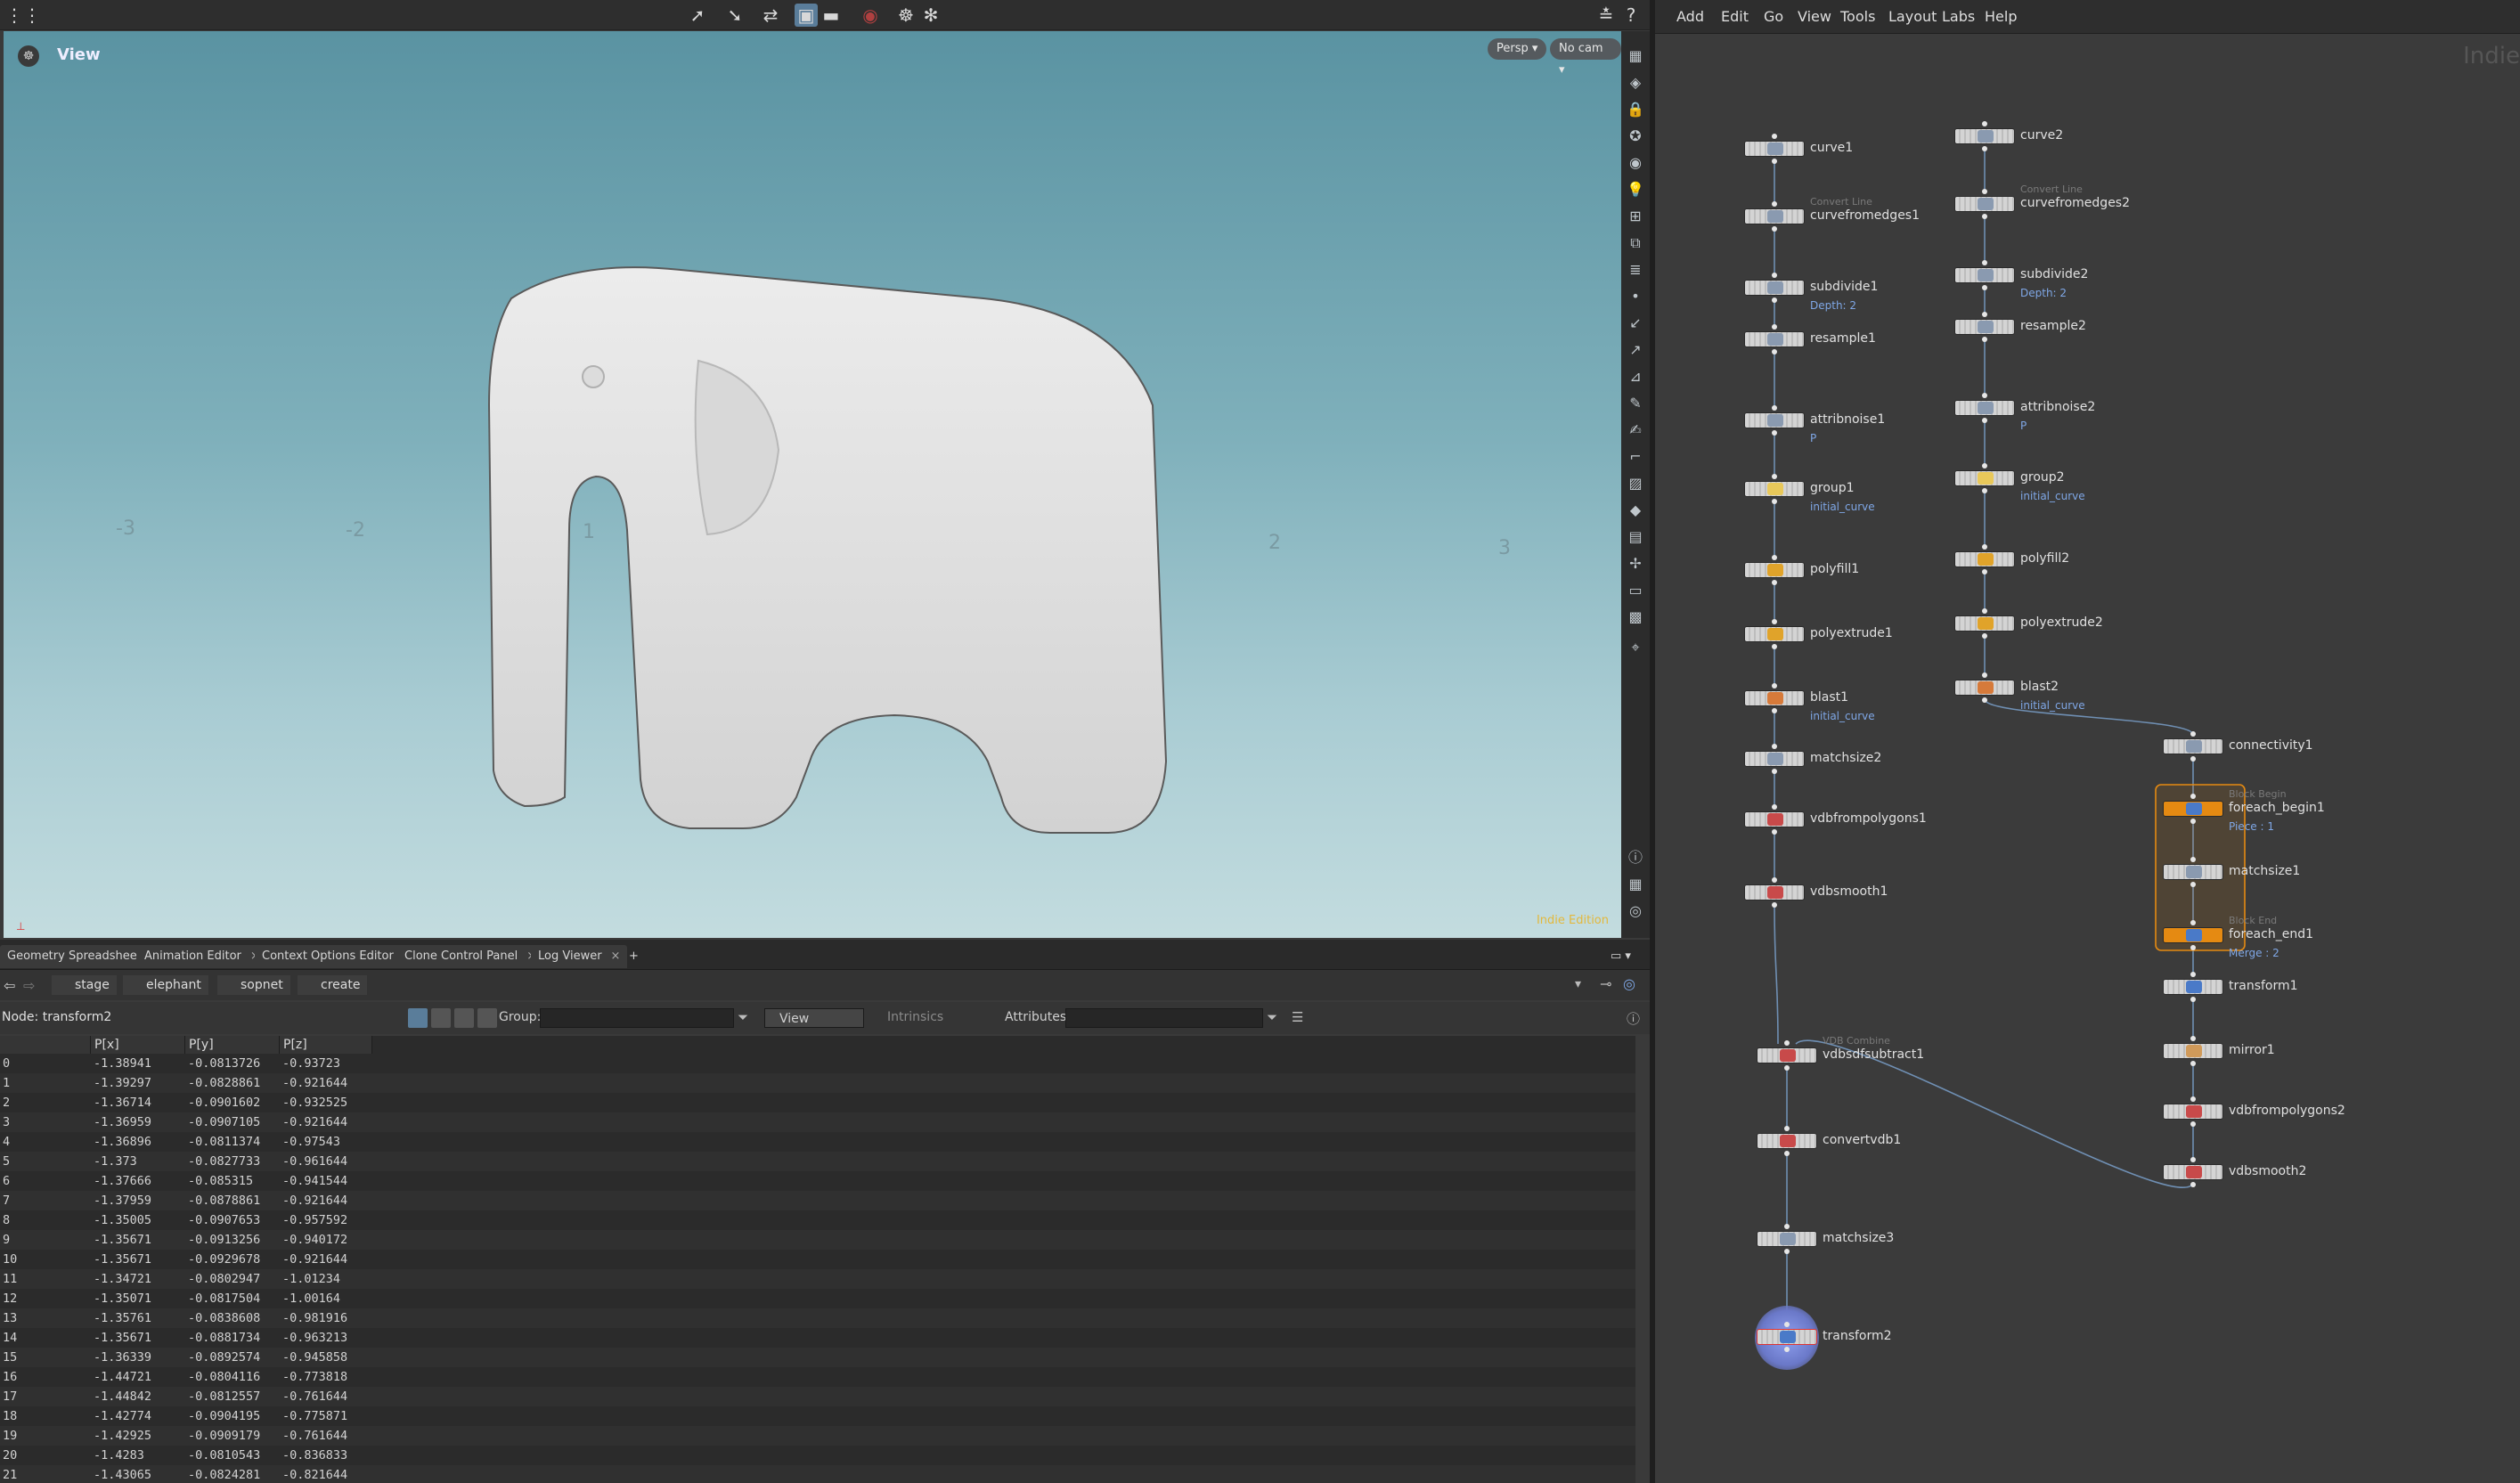 This screenshot has height=1483, width=2520. I want to click on table-row: 7 -1.37959 -0.0878861 -0.921644, so click(817, 1200).